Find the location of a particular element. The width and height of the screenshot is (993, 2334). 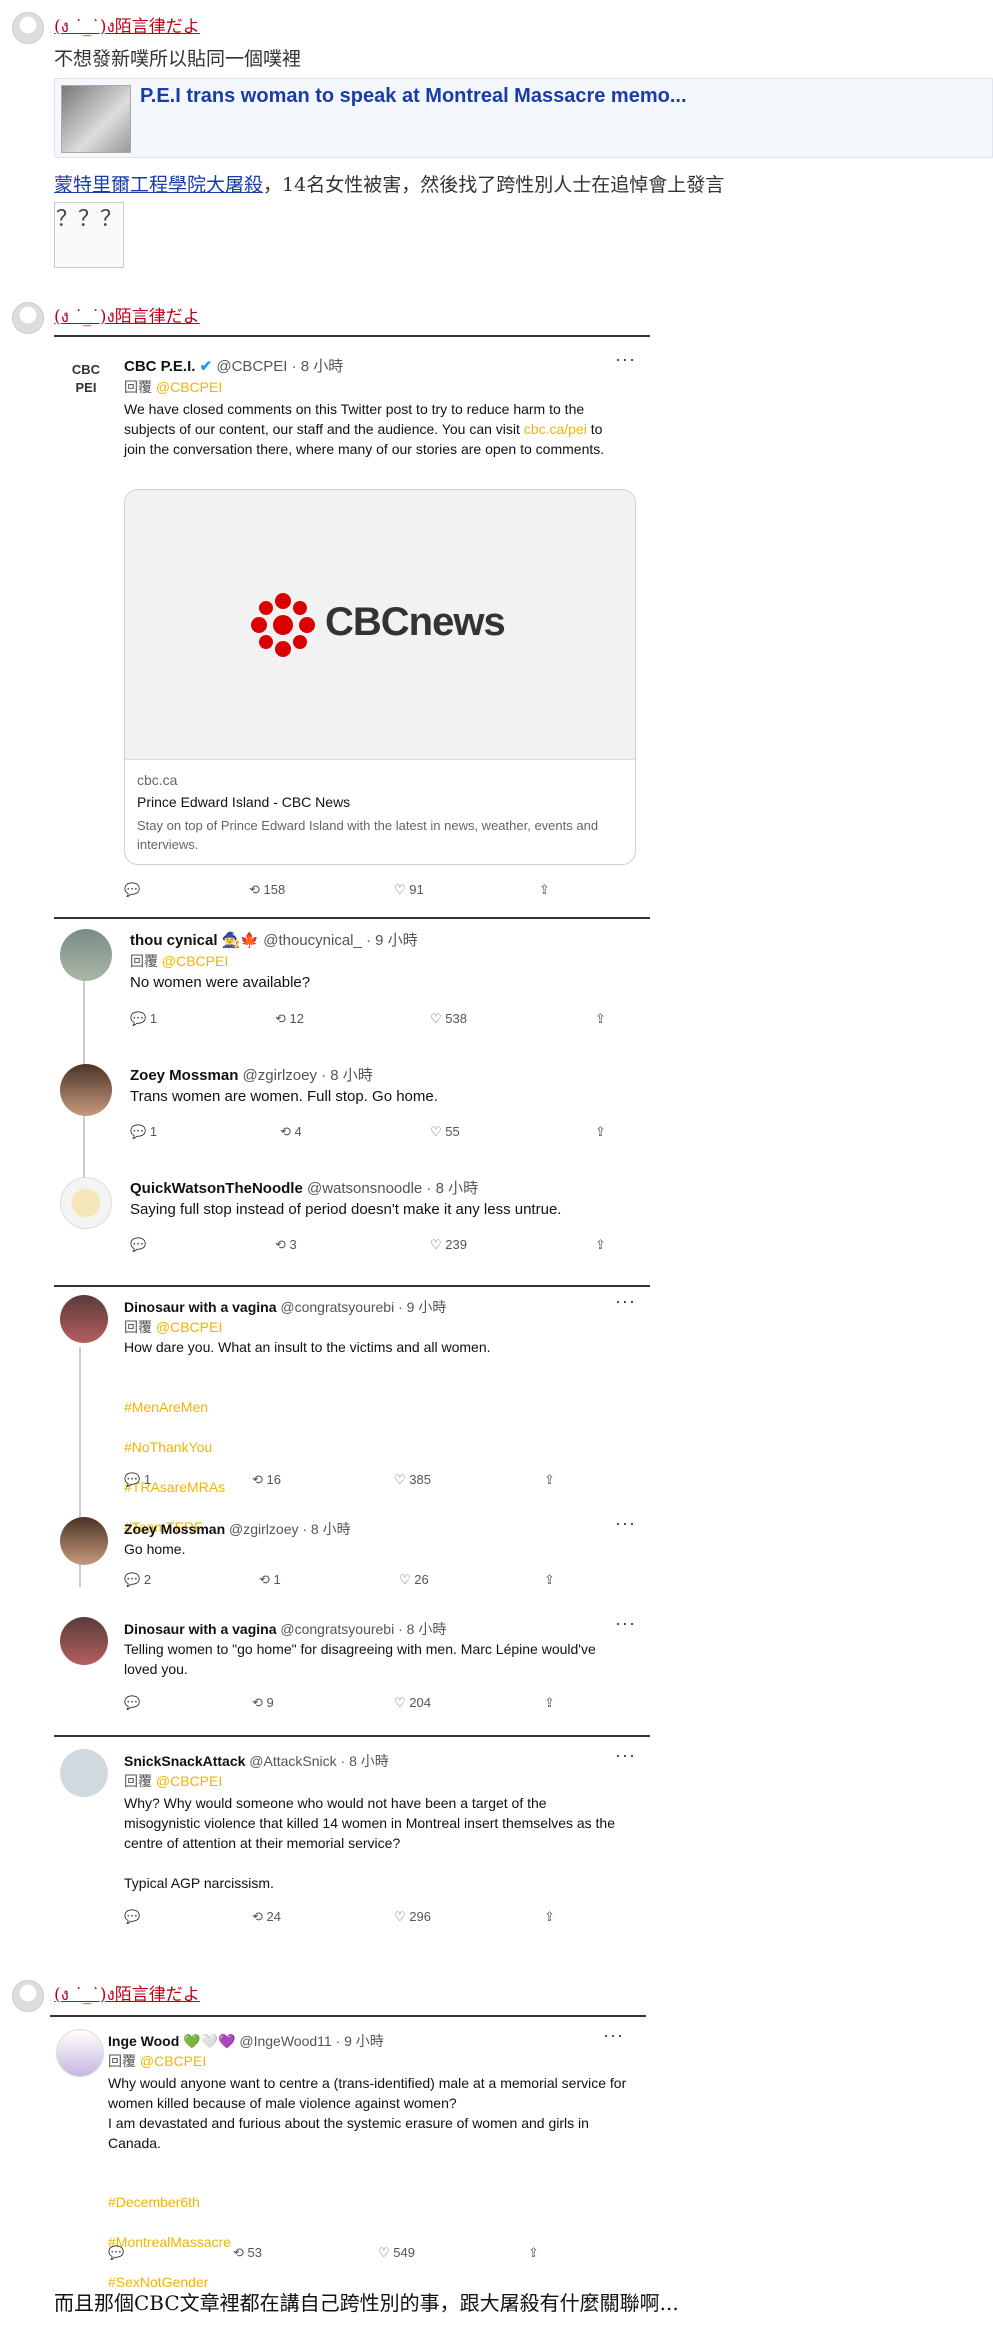

avatar: CBC PEI is located at coordinates (86, 381).